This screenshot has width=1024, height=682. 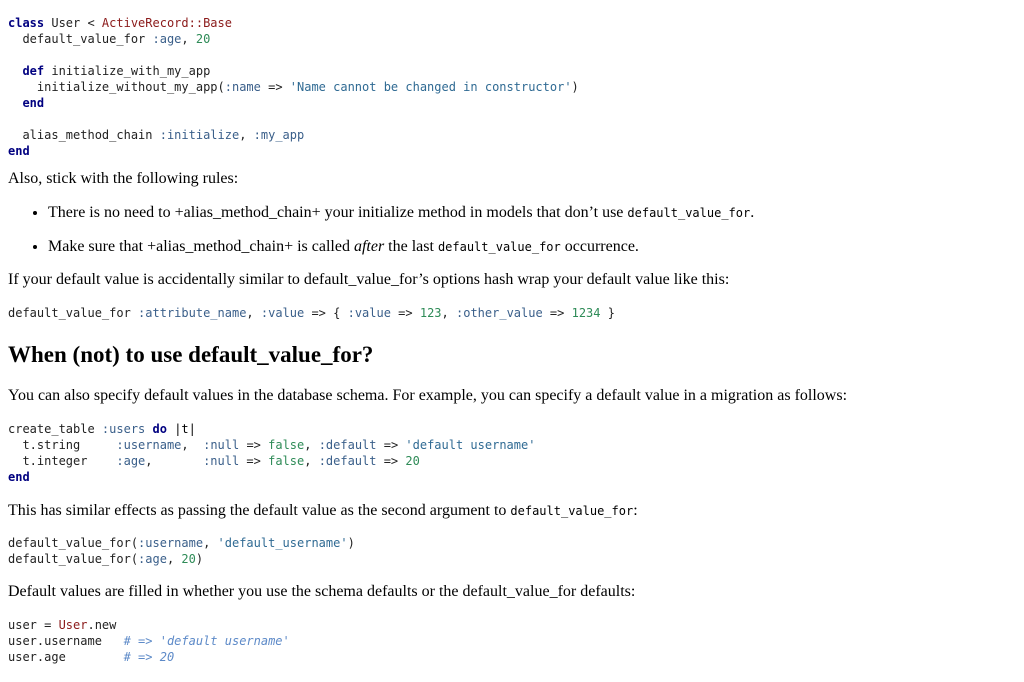 I want to click on code-token: # => 'default username', so click(x=206, y=641).